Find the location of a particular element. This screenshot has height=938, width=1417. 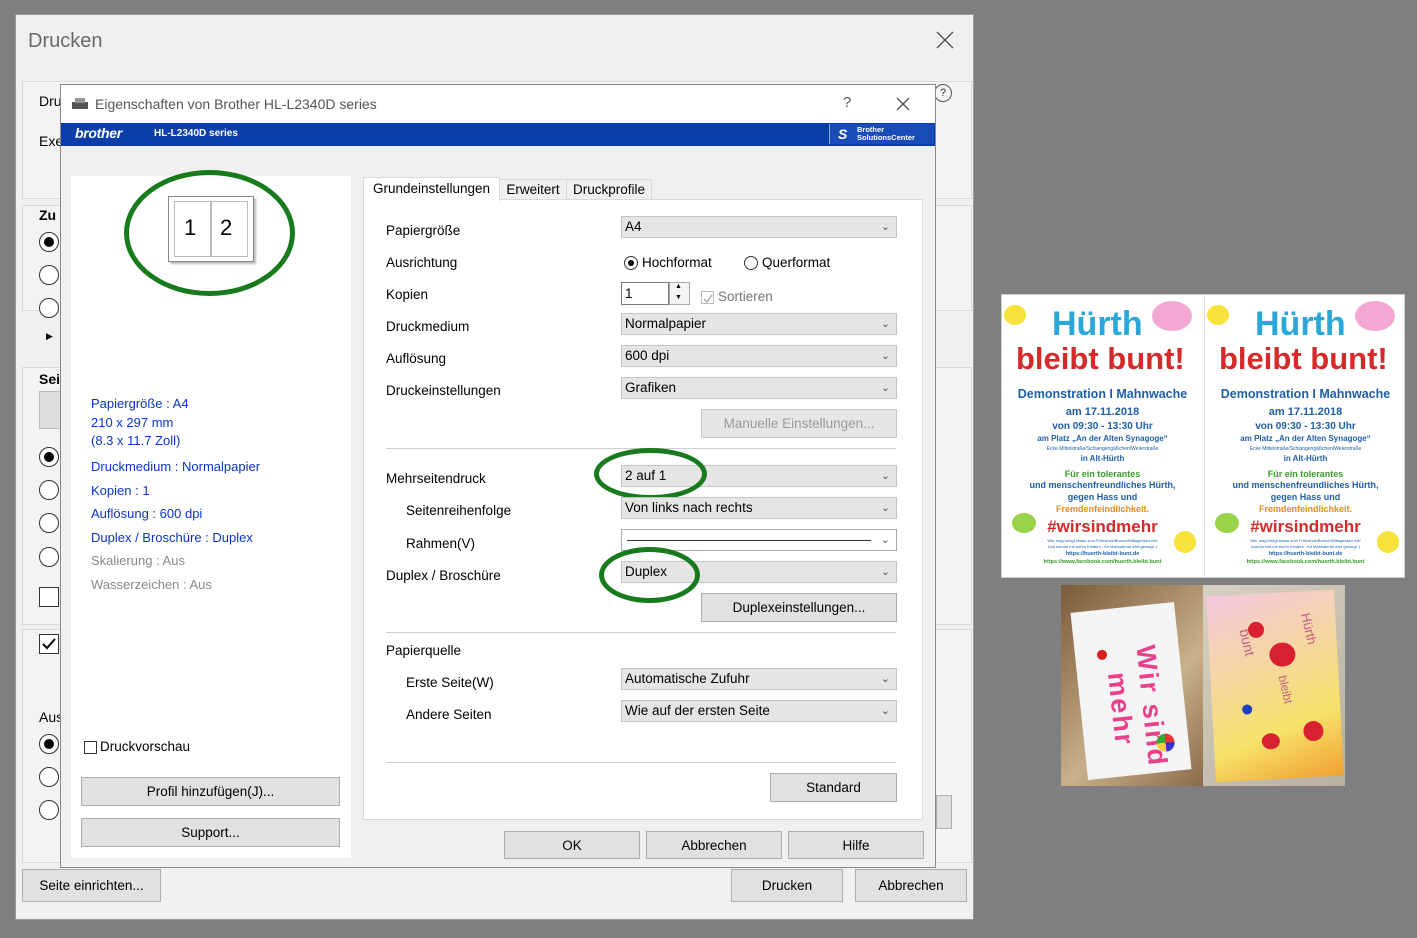

flyer-time: von 09:30 - 13:30 Uhr is located at coordinates (1102, 426).